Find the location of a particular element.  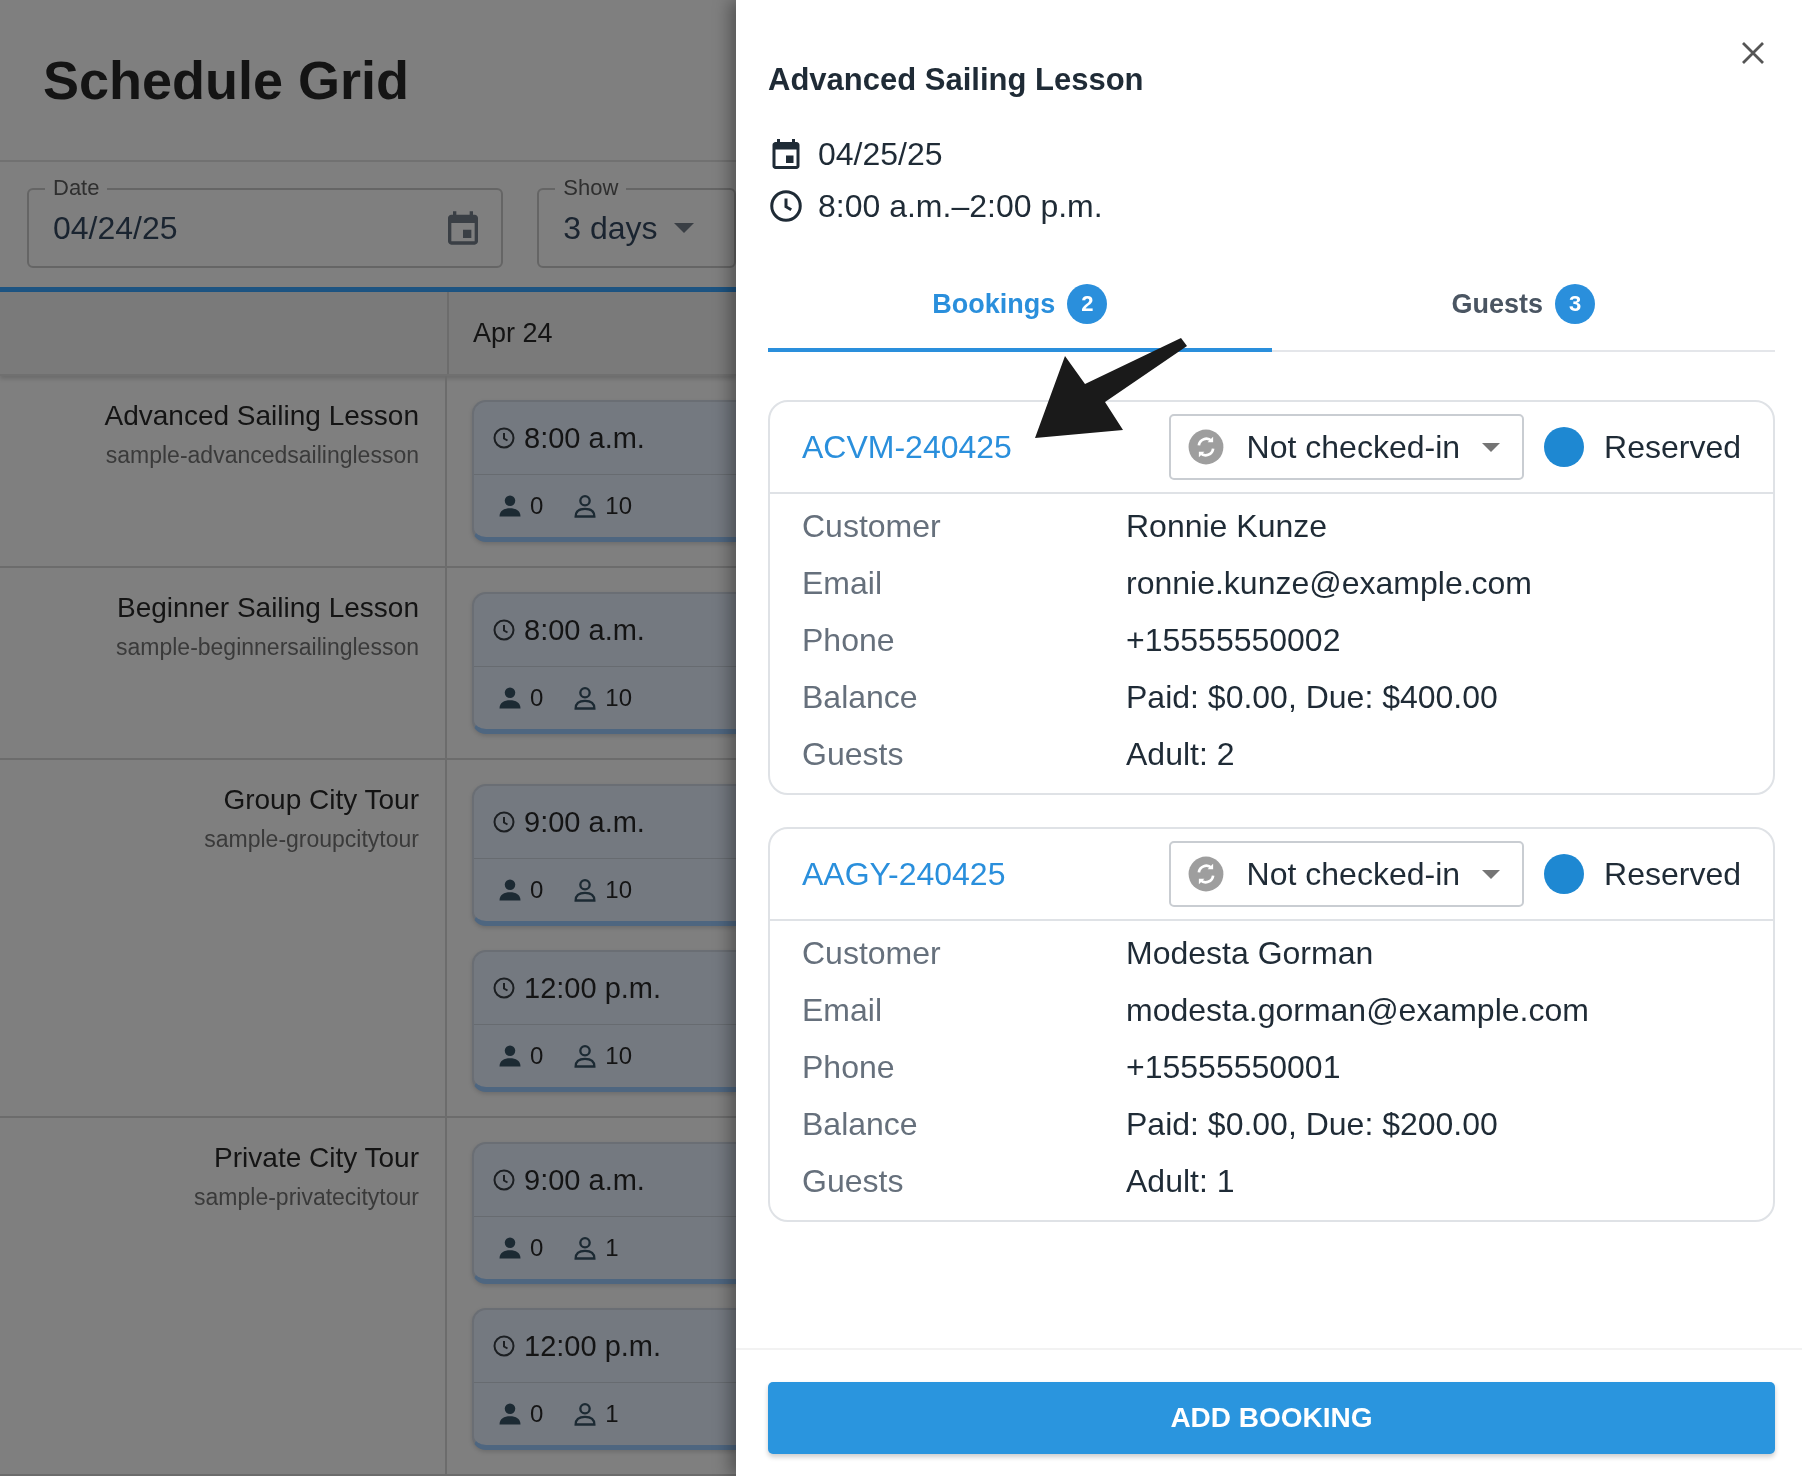

field-value: ronnie.kunze@example.com is located at coordinates (1329, 583).